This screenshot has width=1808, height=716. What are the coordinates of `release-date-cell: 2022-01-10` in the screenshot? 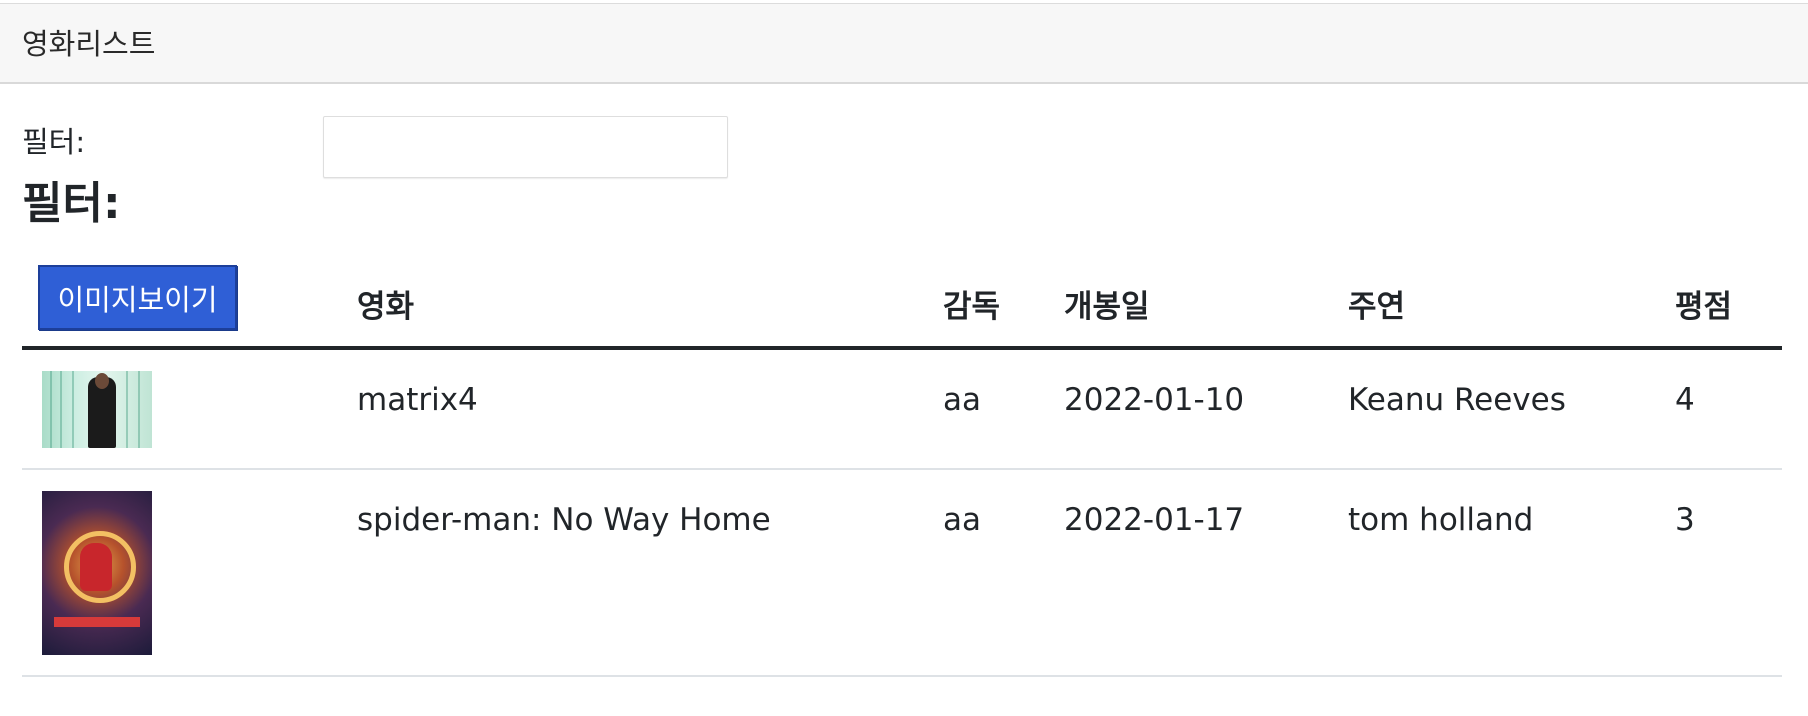 It's located at (1206, 409).